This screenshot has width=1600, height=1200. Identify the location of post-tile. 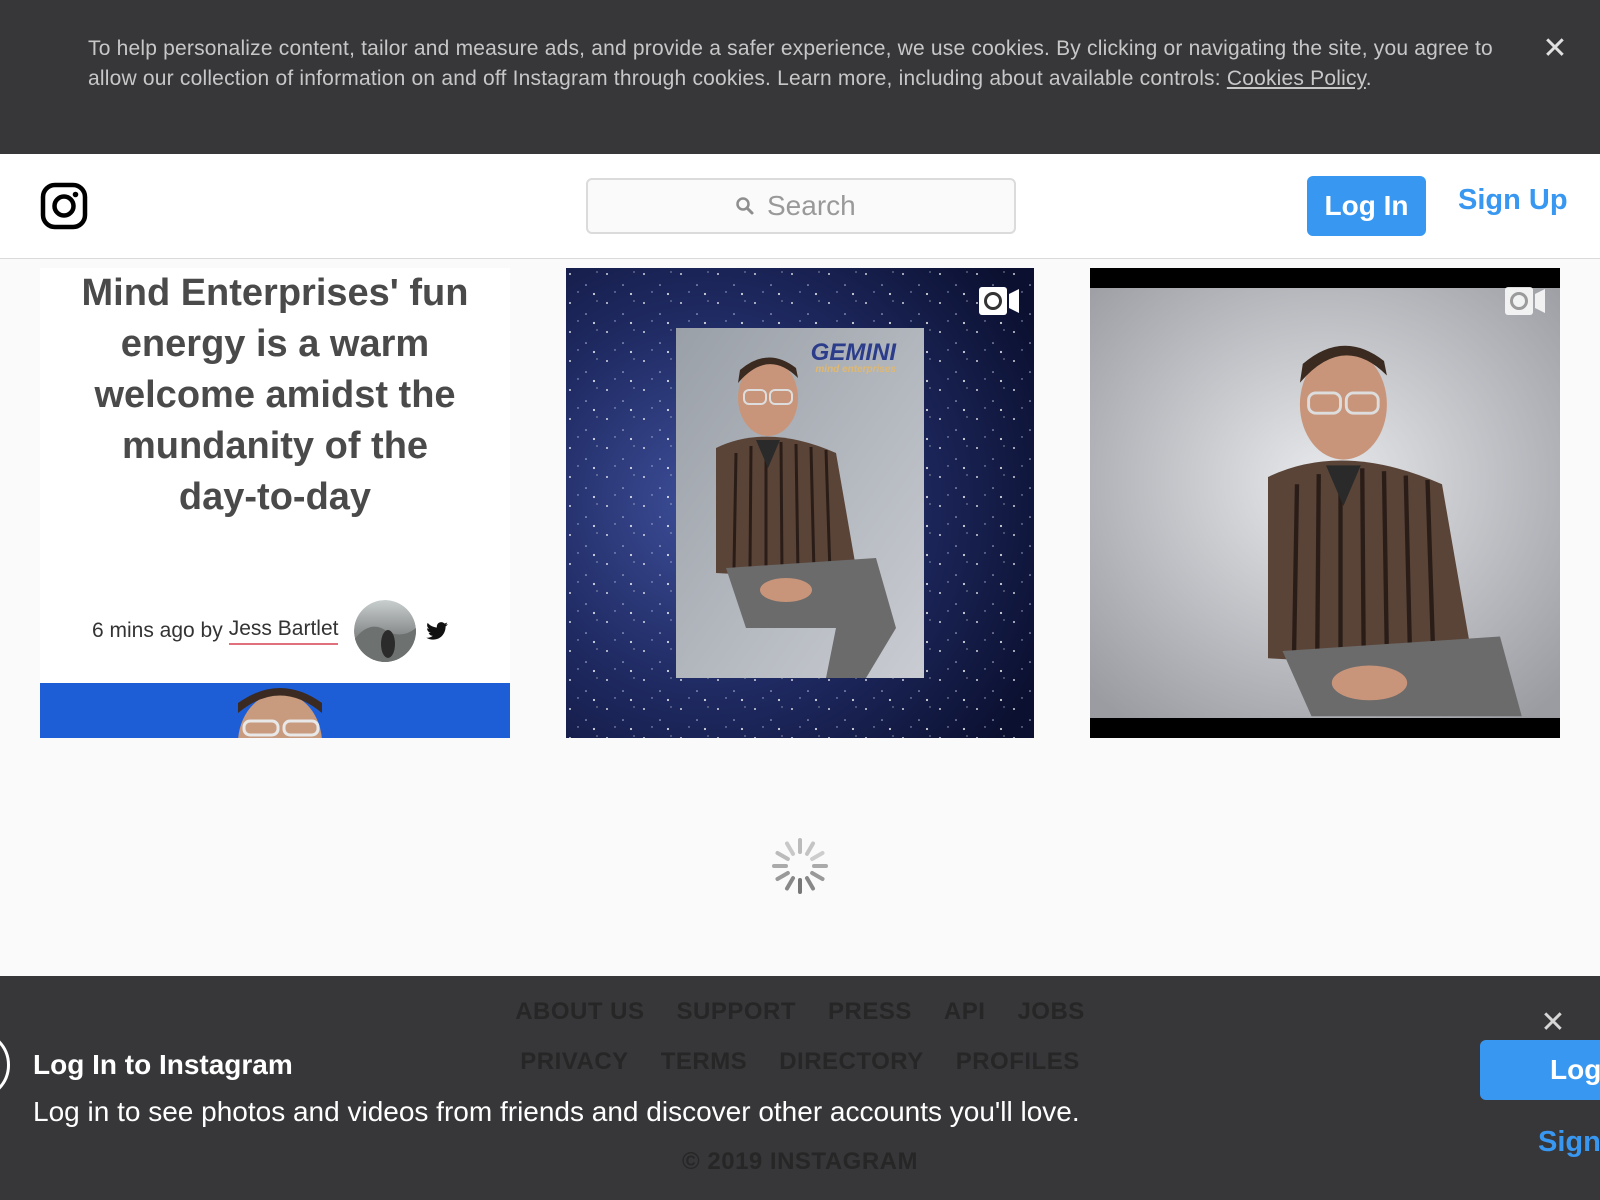
(1325, 503).